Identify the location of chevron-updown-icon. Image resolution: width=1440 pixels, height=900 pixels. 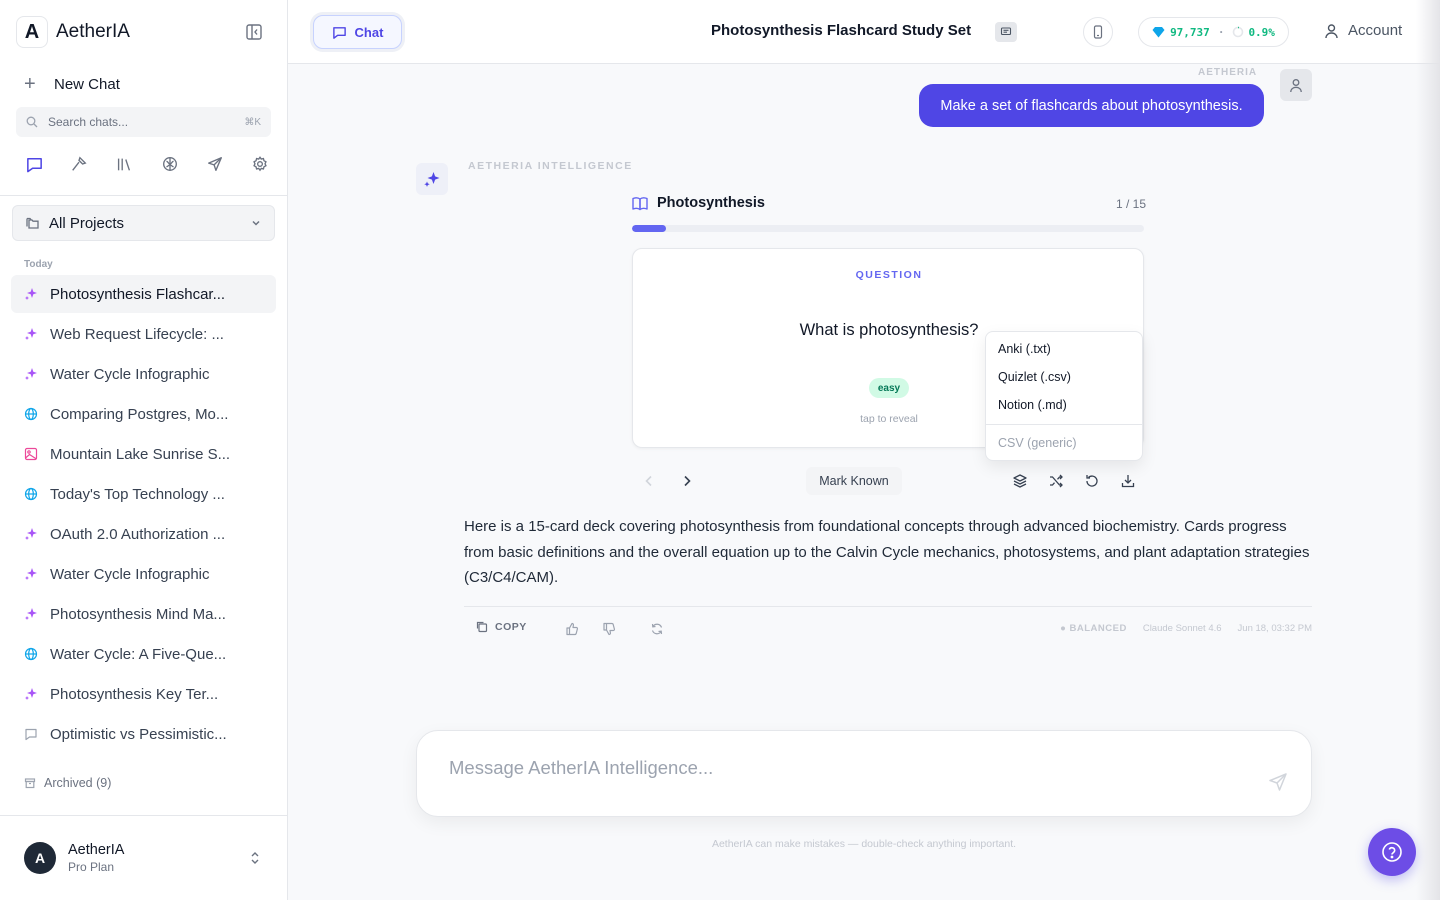
(255, 858).